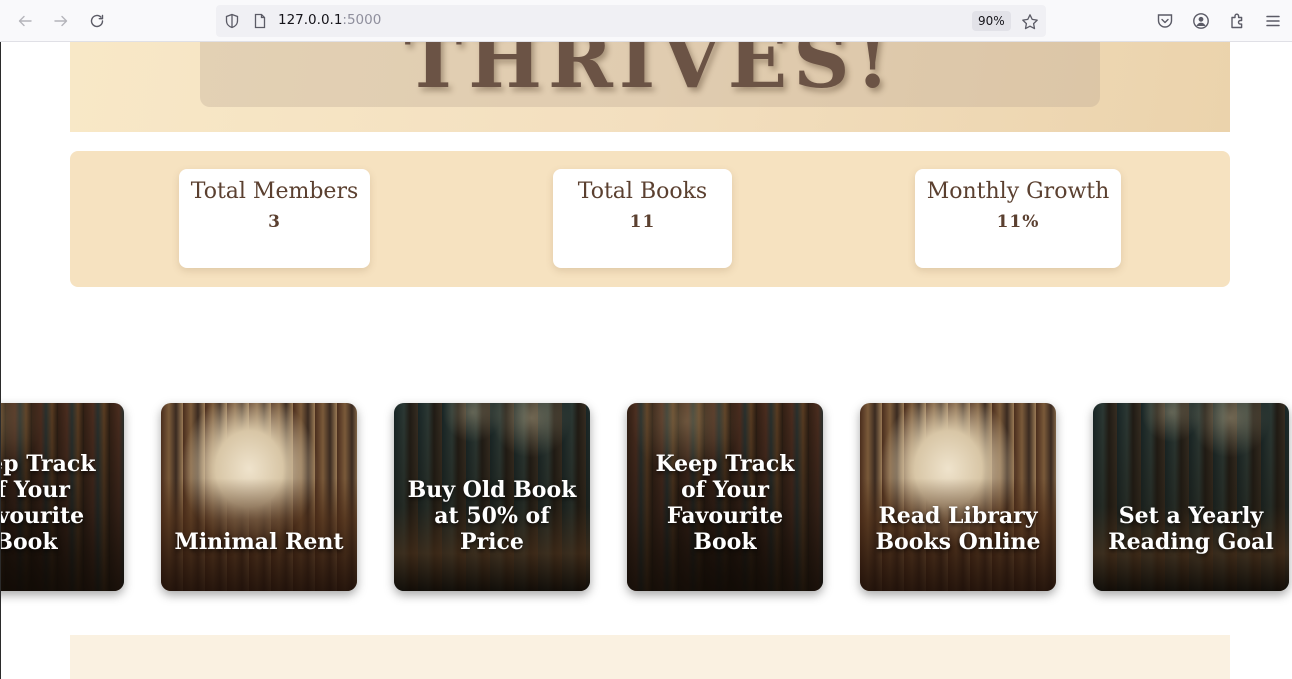  I want to click on url-text: 127.0.0.1:5000, so click(329, 20).